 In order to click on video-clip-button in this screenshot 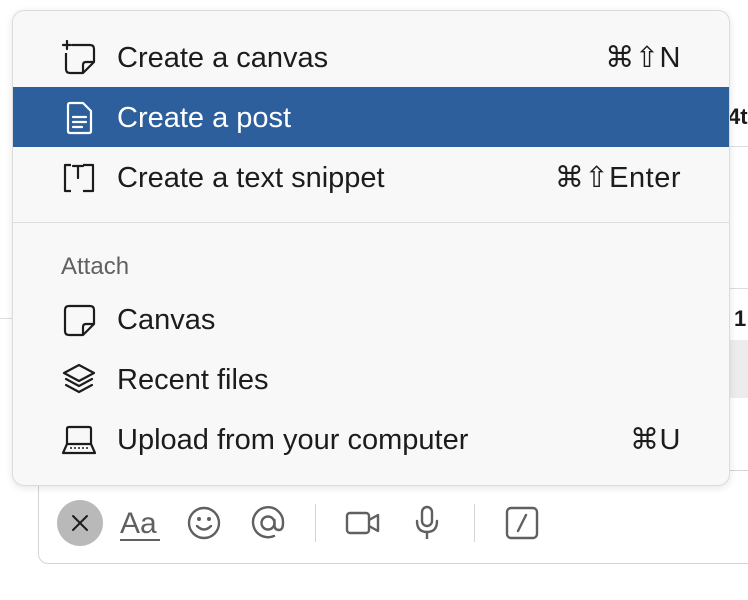, I will do `click(363, 523)`.